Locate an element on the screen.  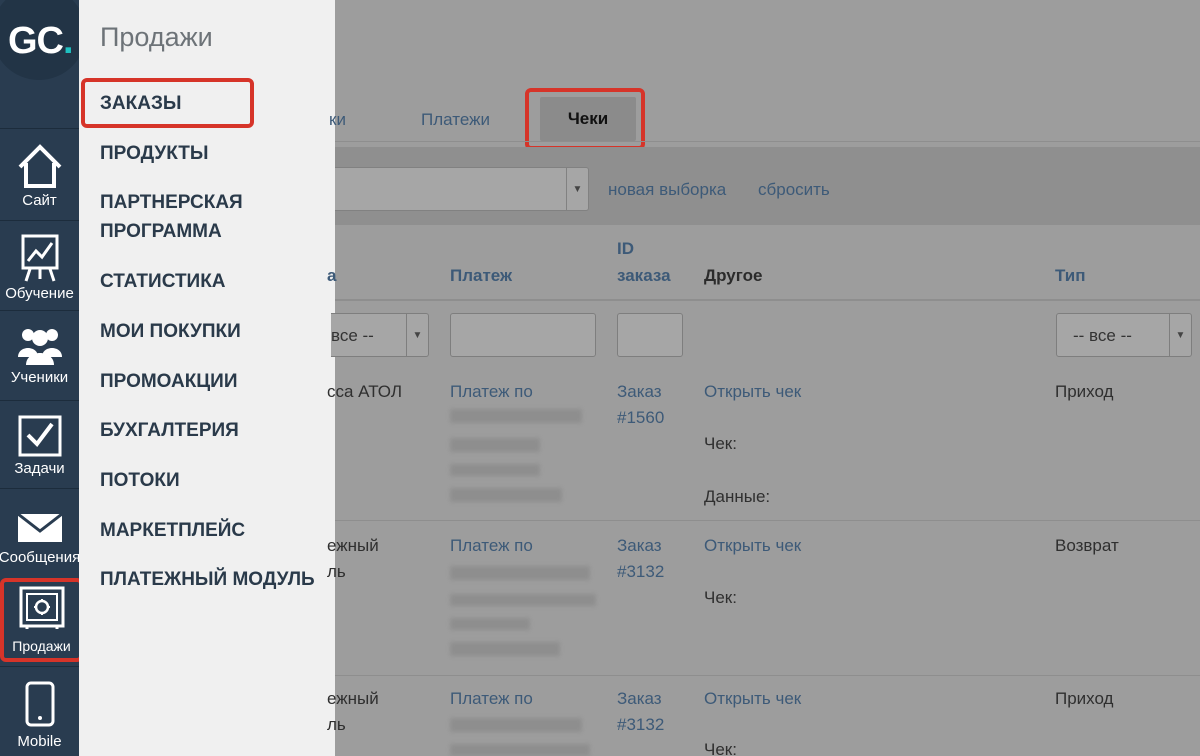
menu-title: Продажи is located at coordinates (156, 37).